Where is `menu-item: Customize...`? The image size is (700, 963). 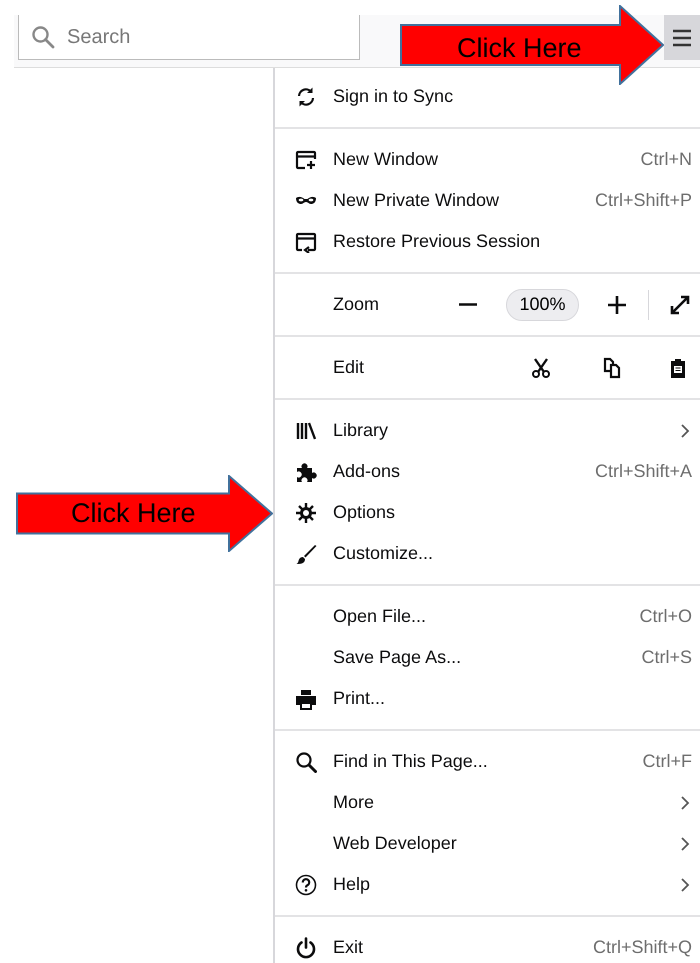
menu-item: Customize... is located at coordinates (487, 553).